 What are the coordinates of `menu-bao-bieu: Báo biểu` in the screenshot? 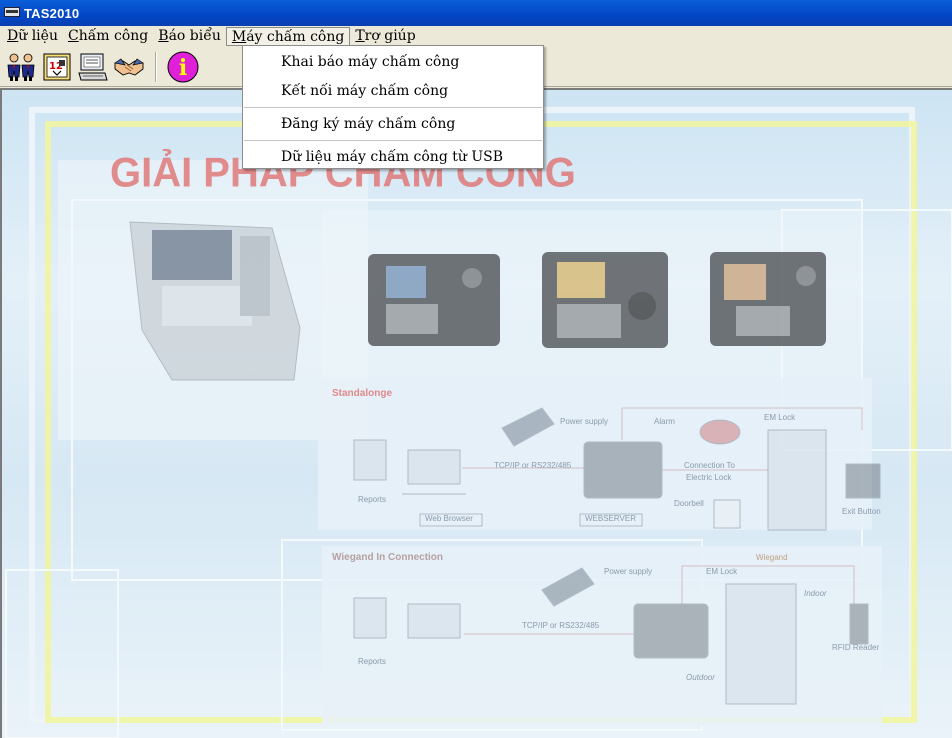 It's located at (189, 36).